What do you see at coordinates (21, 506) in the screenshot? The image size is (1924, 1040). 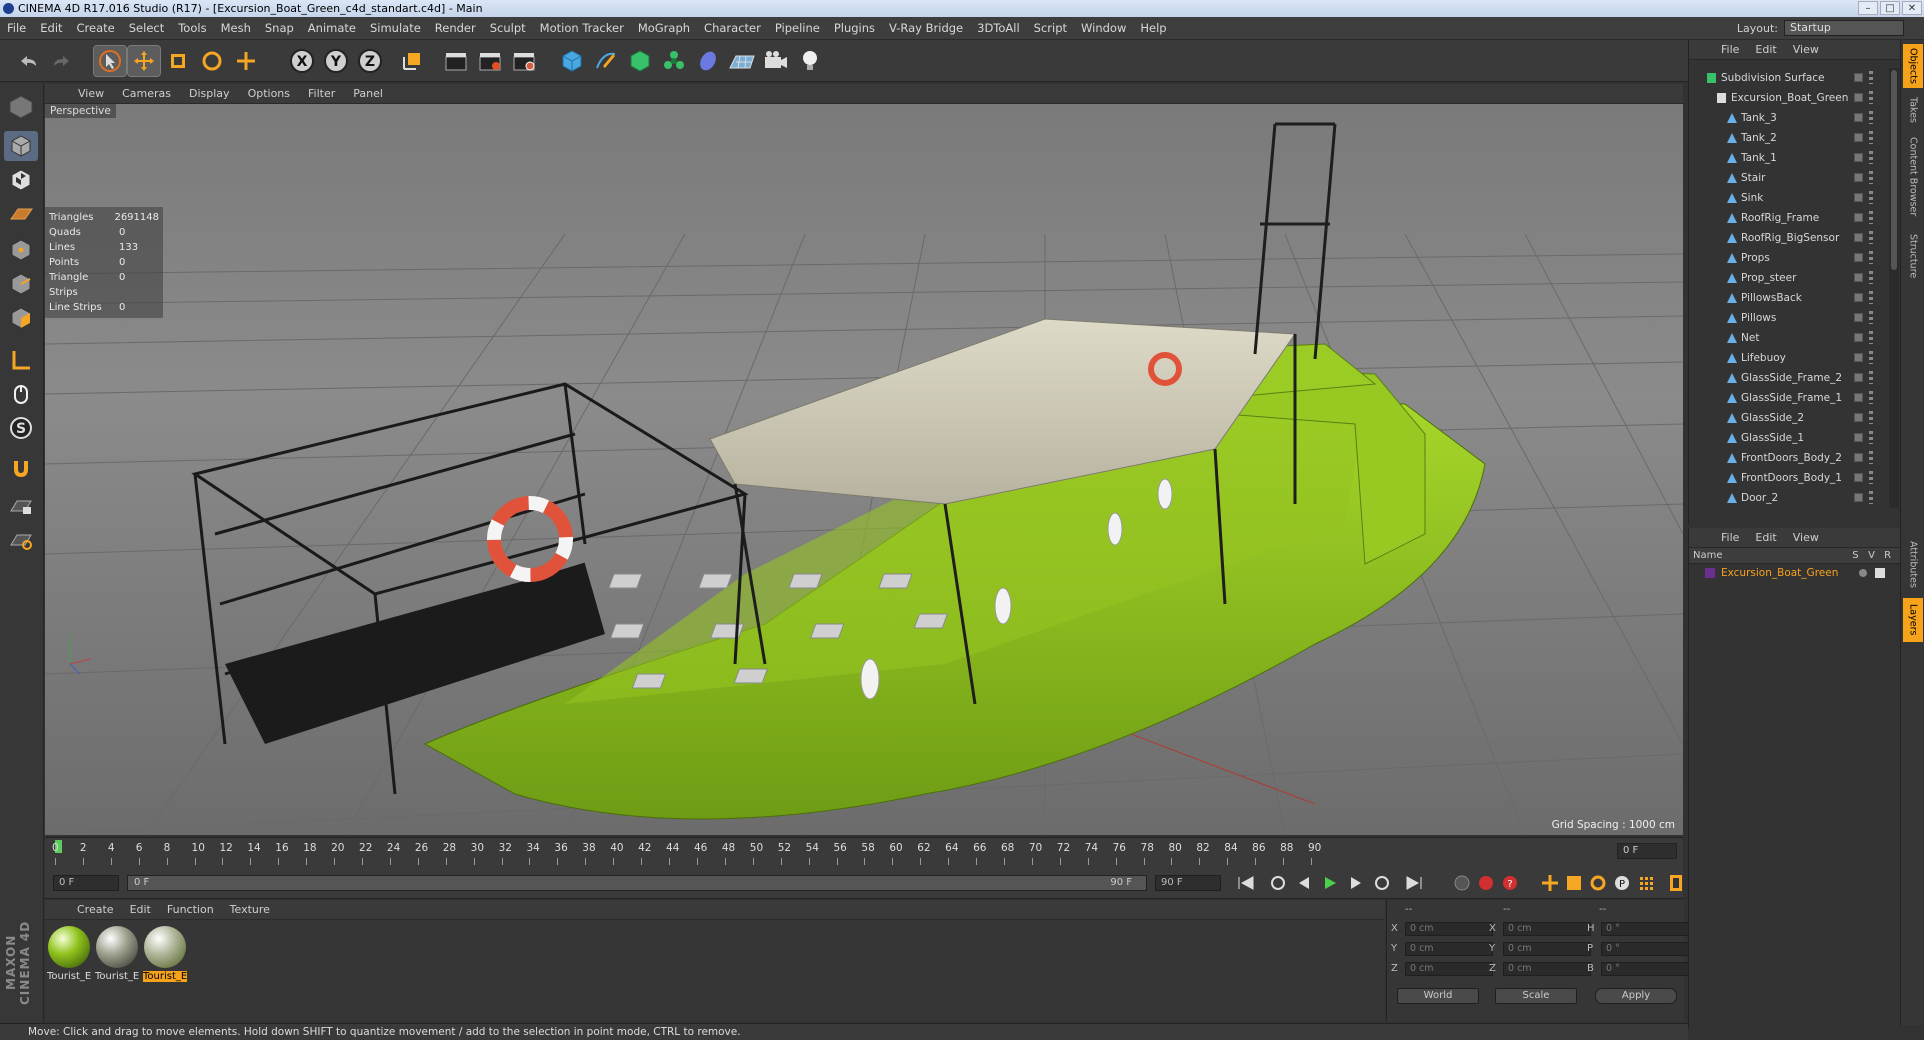 I see `lock-workplane-button` at bounding box center [21, 506].